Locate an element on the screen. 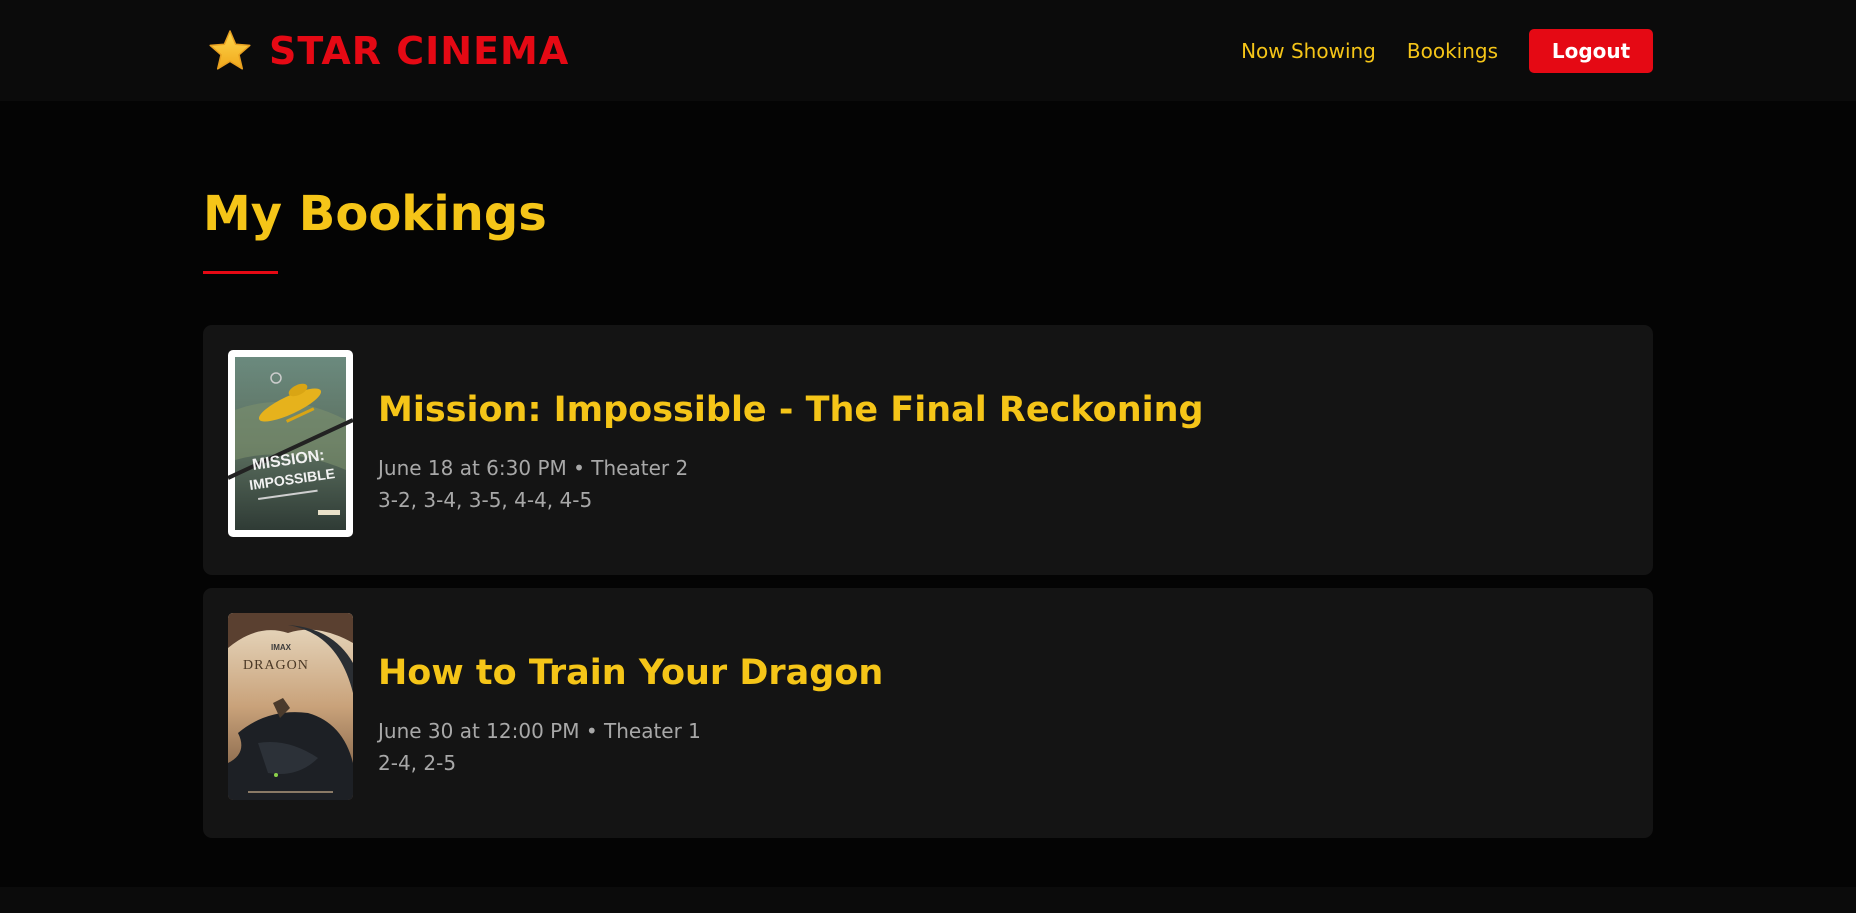 This screenshot has height=913, width=1856. top-navbar: STAR CINEMA Now Showing Bookings Logout is located at coordinates (928, 50).